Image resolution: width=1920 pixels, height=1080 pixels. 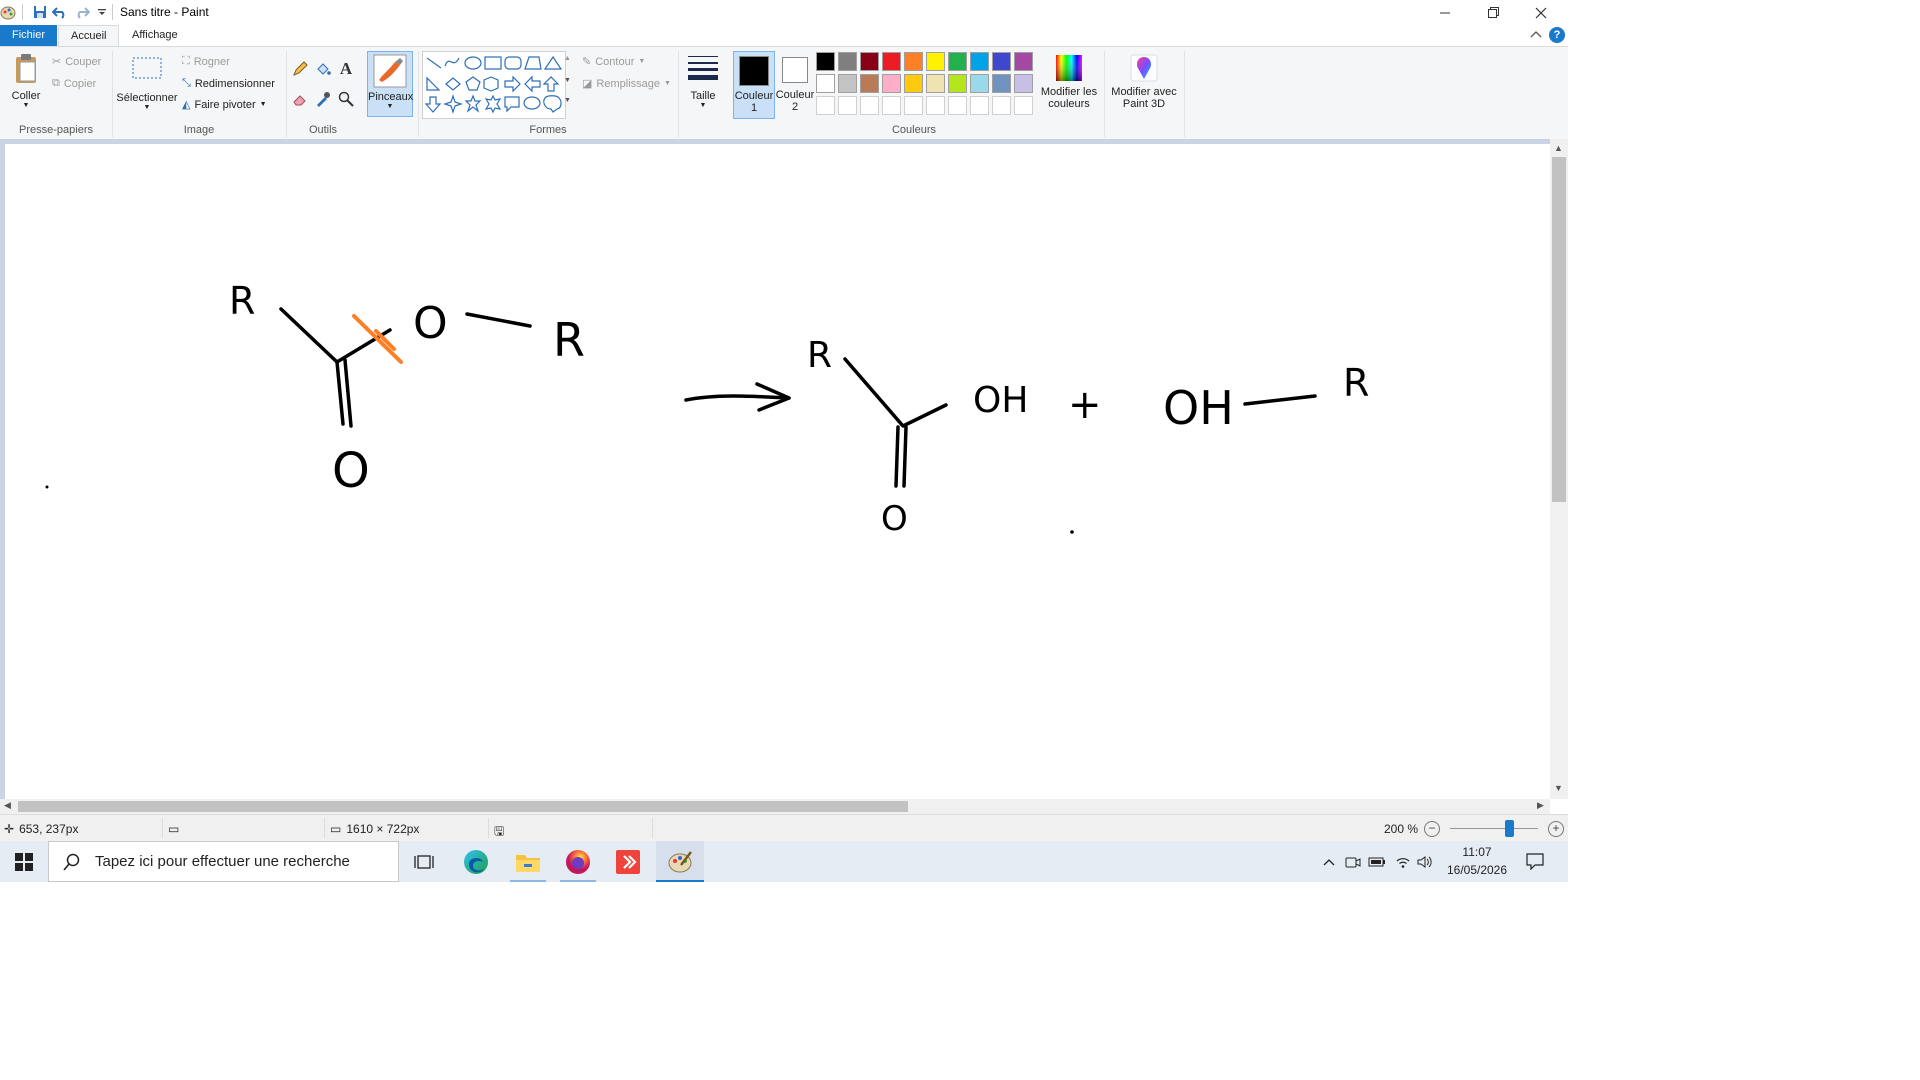 I want to click on taskbar-search-box: Tapez ici pour effectuer une recherche, so click(x=223, y=861).